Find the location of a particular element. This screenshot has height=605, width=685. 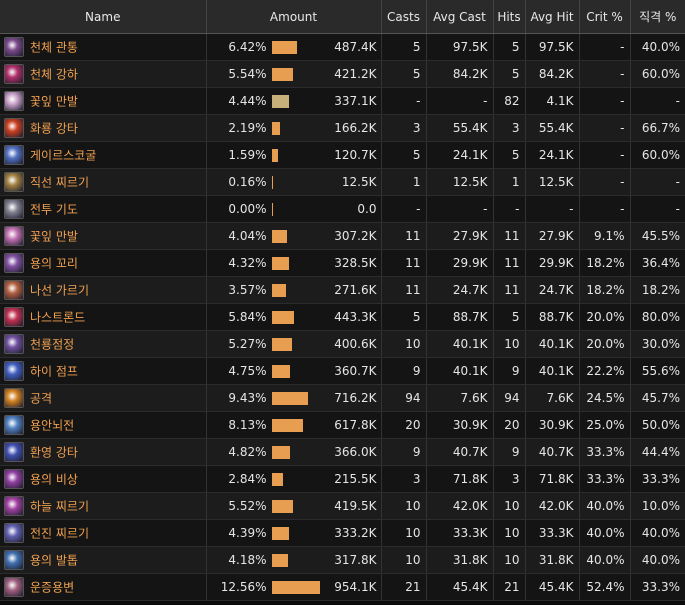

casts-cell: 10 is located at coordinates (404, 344).